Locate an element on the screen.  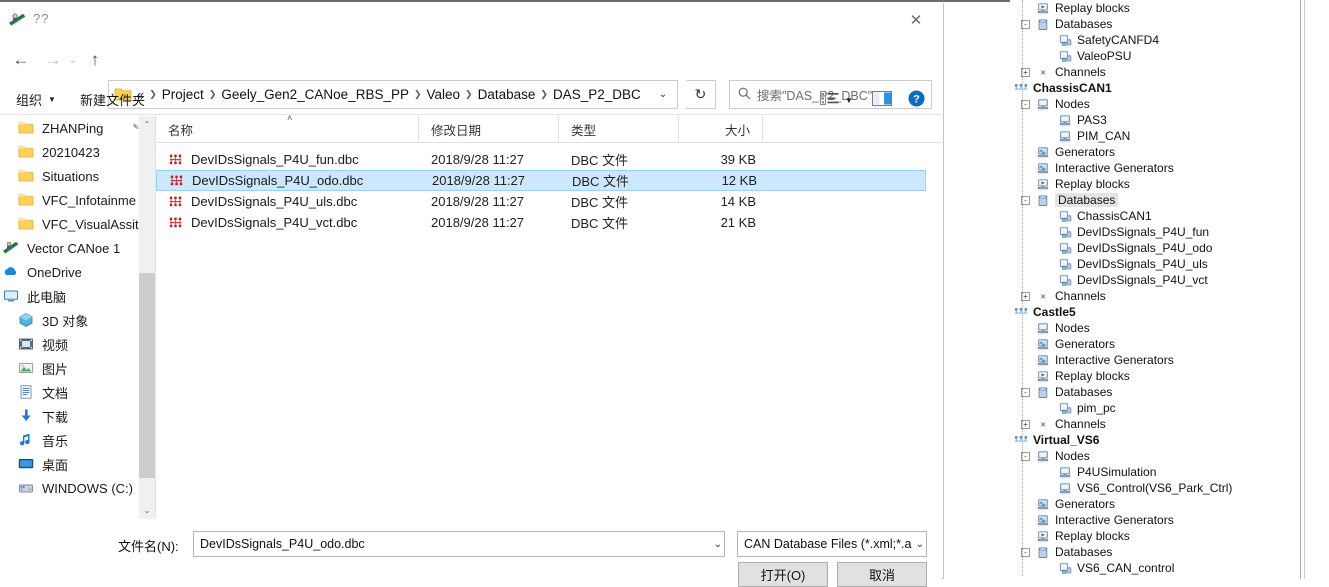
xml-db-icon: XML is located at coordinates (1065, 216).